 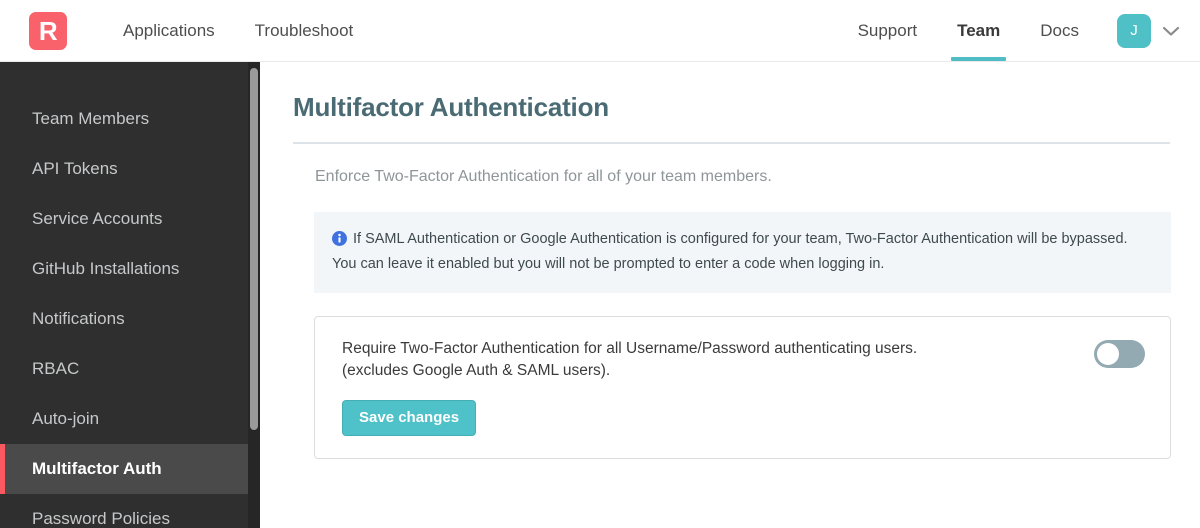 I want to click on mfa-toggle-knob, so click(x=1108, y=353).